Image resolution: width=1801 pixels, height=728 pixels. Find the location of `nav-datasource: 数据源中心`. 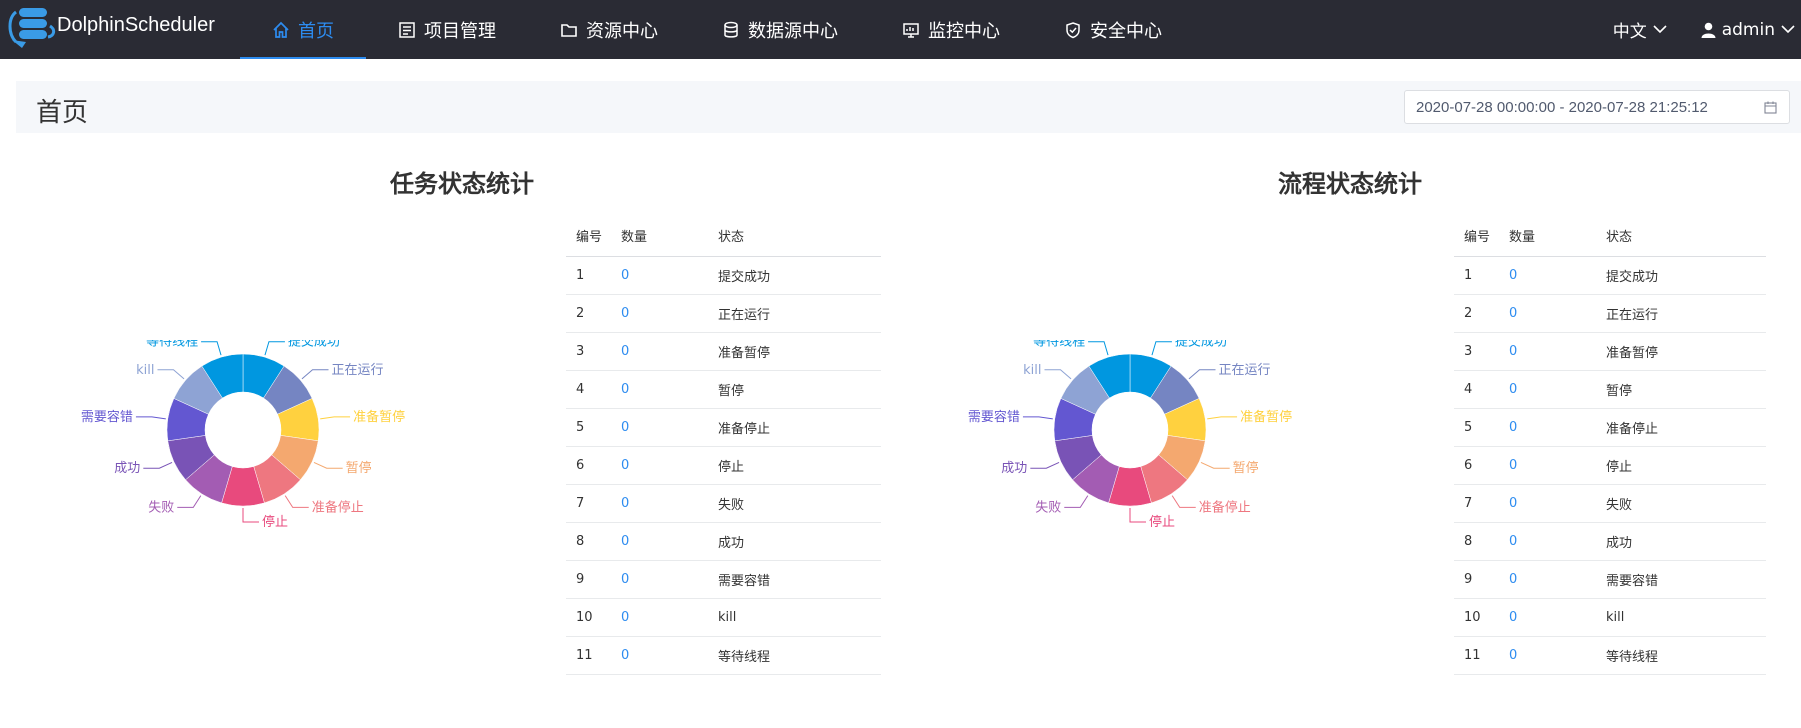

nav-datasource: 数据源中心 is located at coordinates (780, 29).